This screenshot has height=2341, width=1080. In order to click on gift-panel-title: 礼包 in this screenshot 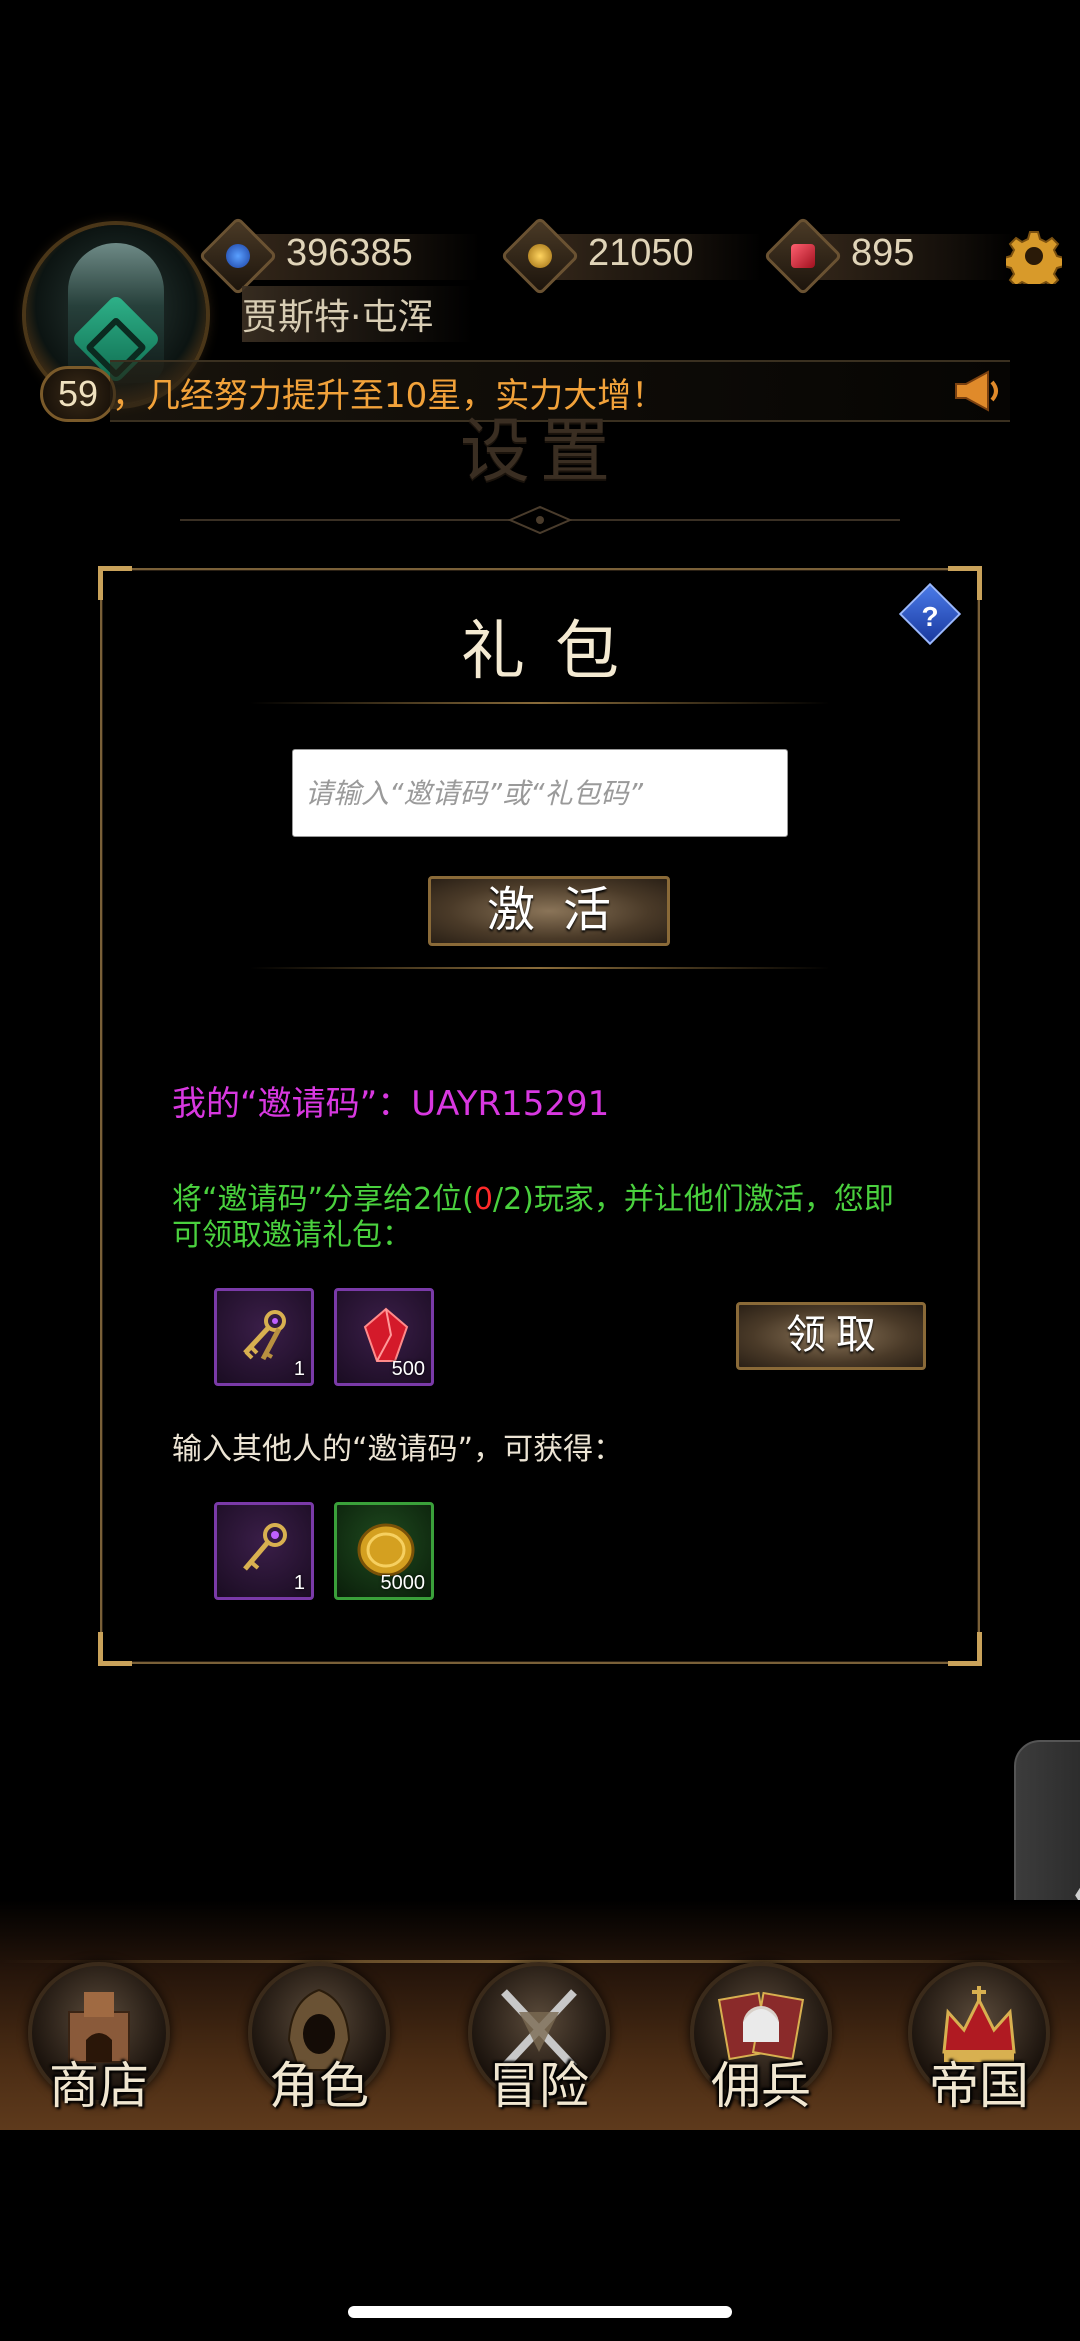, I will do `click(555, 652)`.